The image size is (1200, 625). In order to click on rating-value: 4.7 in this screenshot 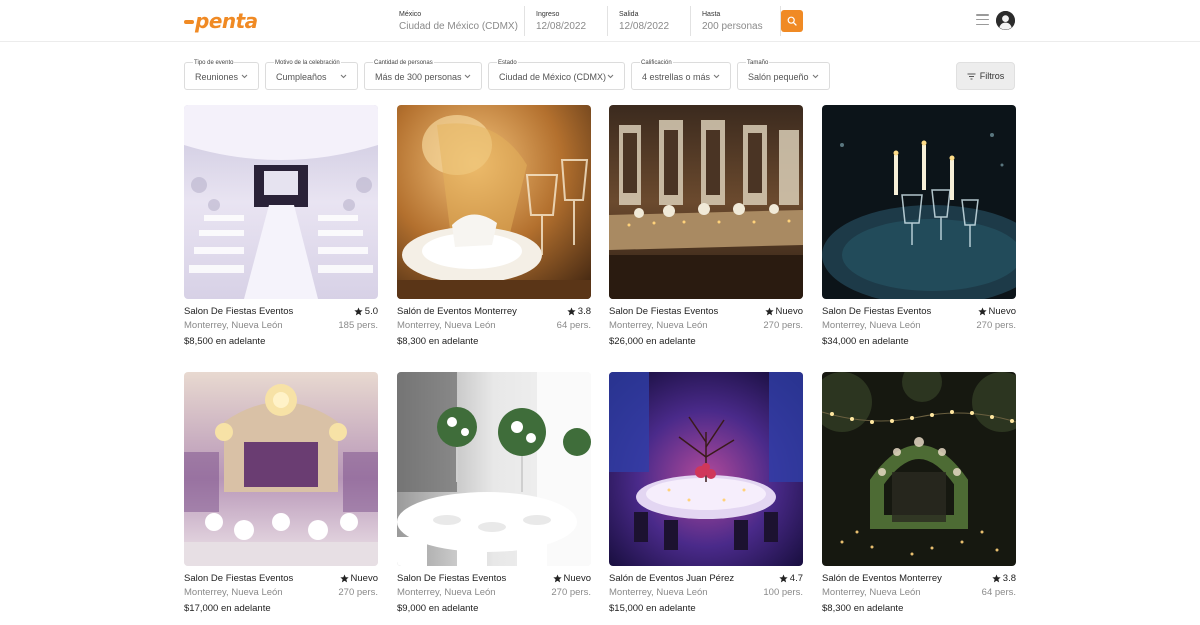, I will do `click(796, 578)`.